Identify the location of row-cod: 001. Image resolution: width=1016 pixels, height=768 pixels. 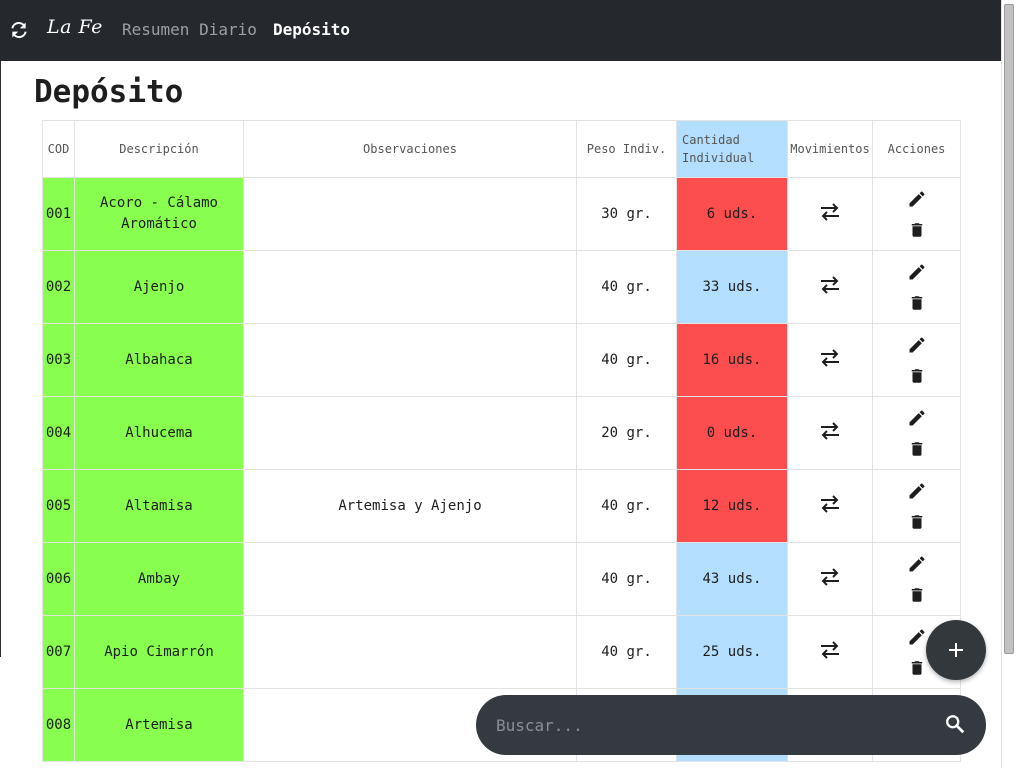
(58, 214).